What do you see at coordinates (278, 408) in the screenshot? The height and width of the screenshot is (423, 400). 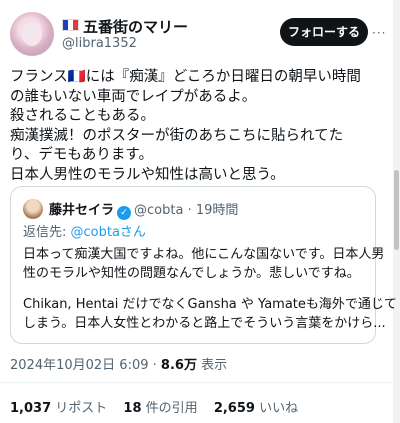 I see `likes-label: いいね` at bounding box center [278, 408].